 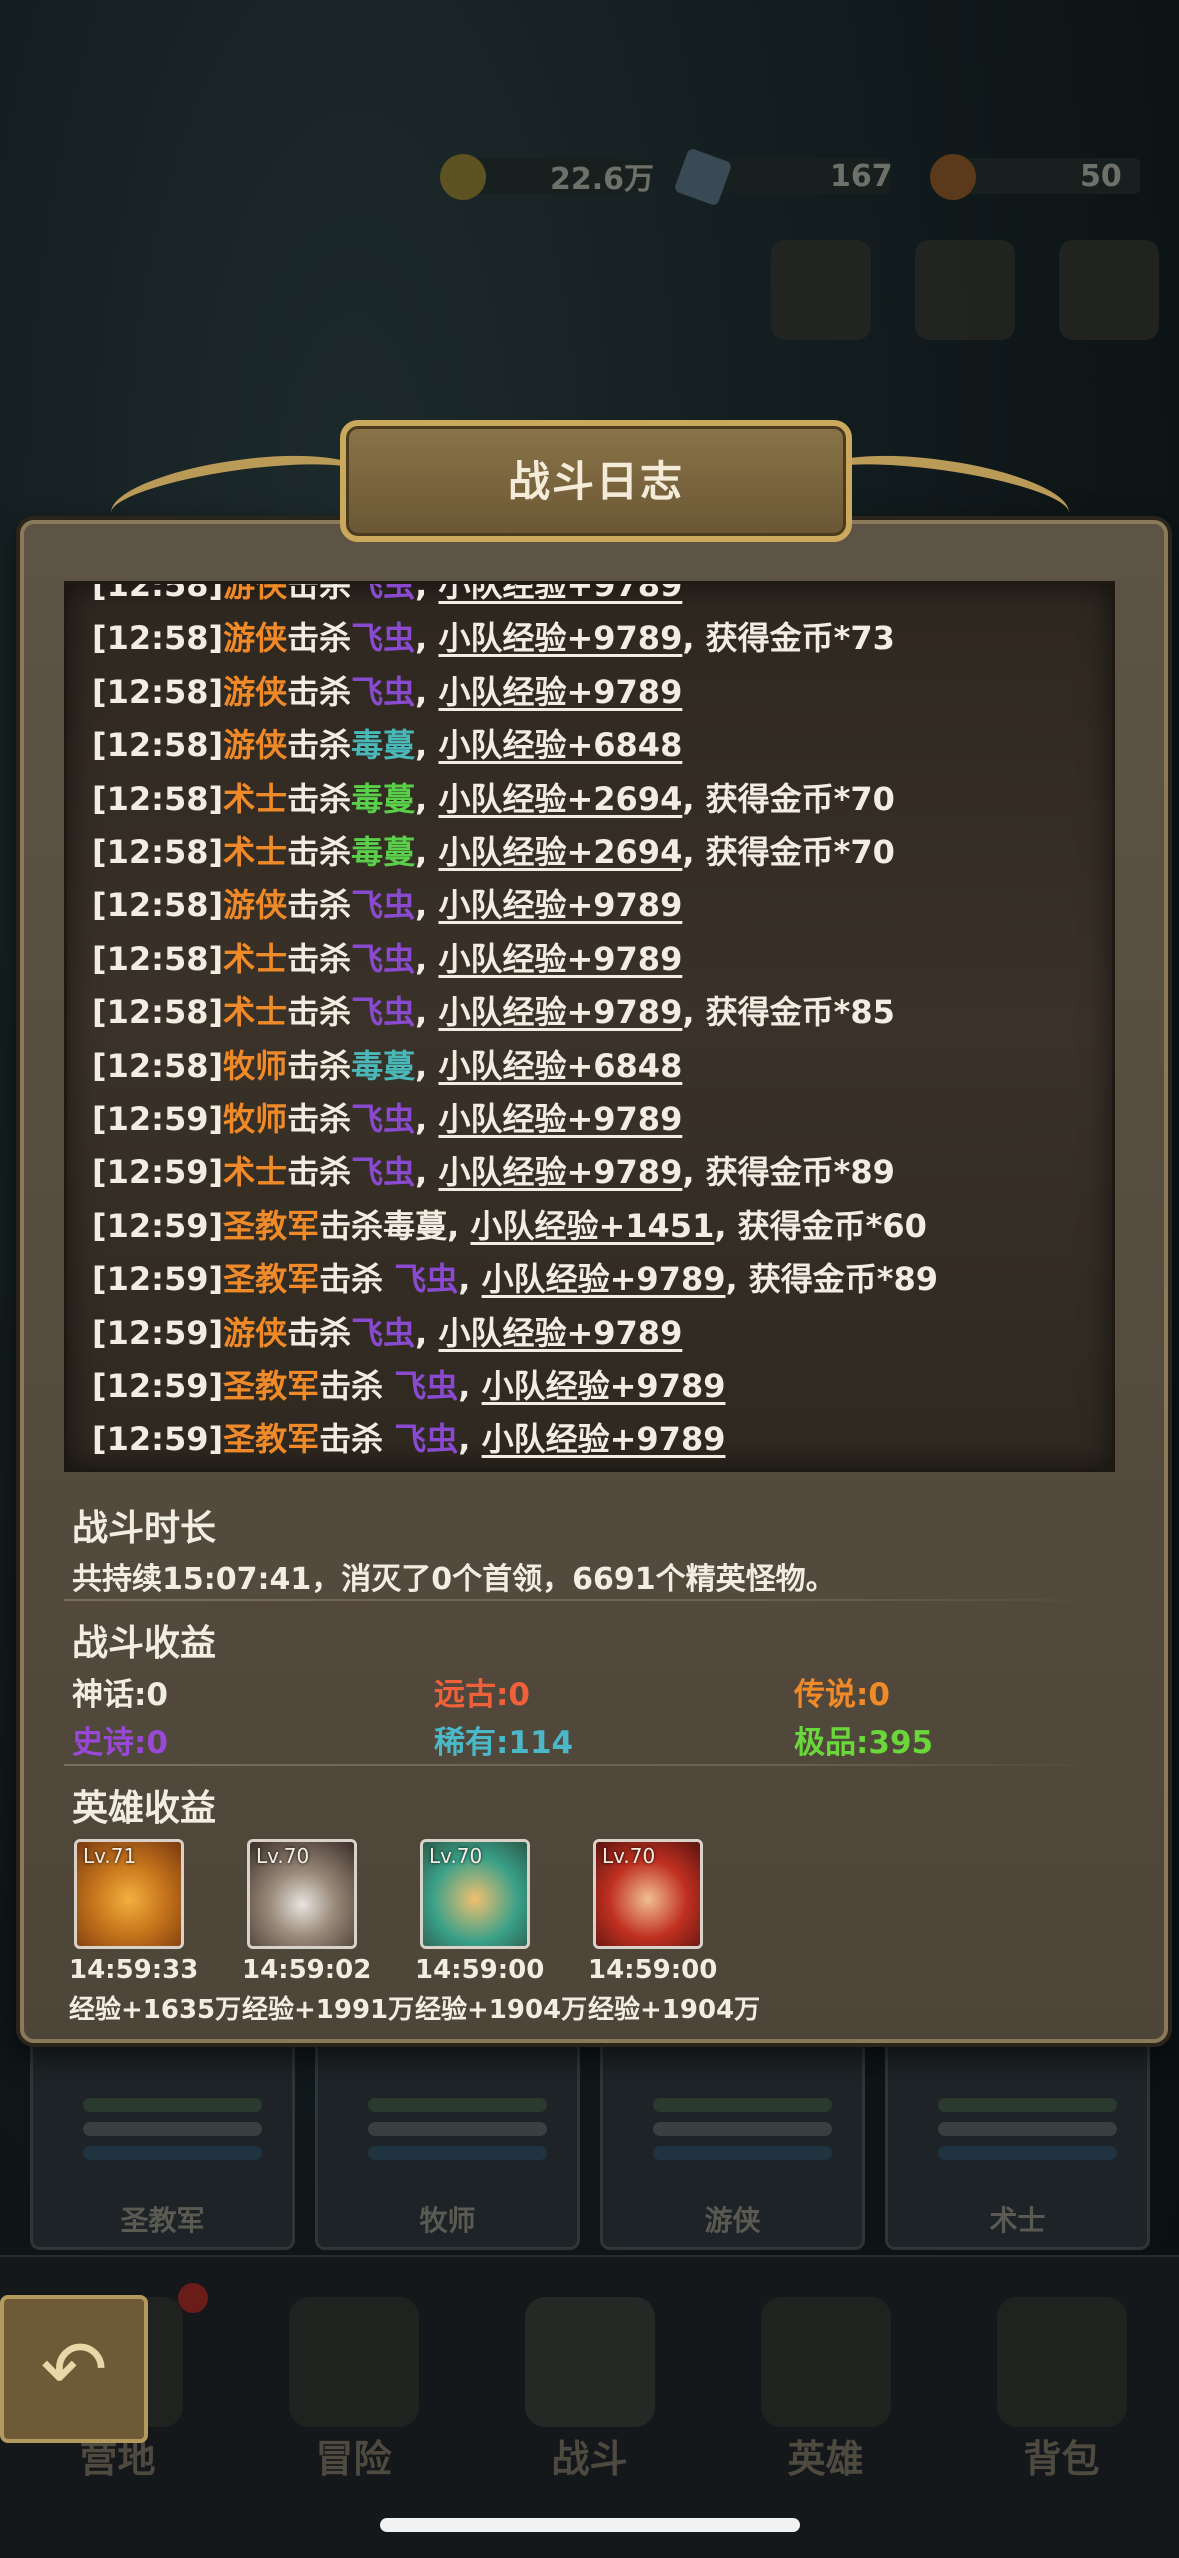 I want to click on log-entry: [12:58]游侠击杀飞虫, 小队经验+9789, so click(x=387, y=905).